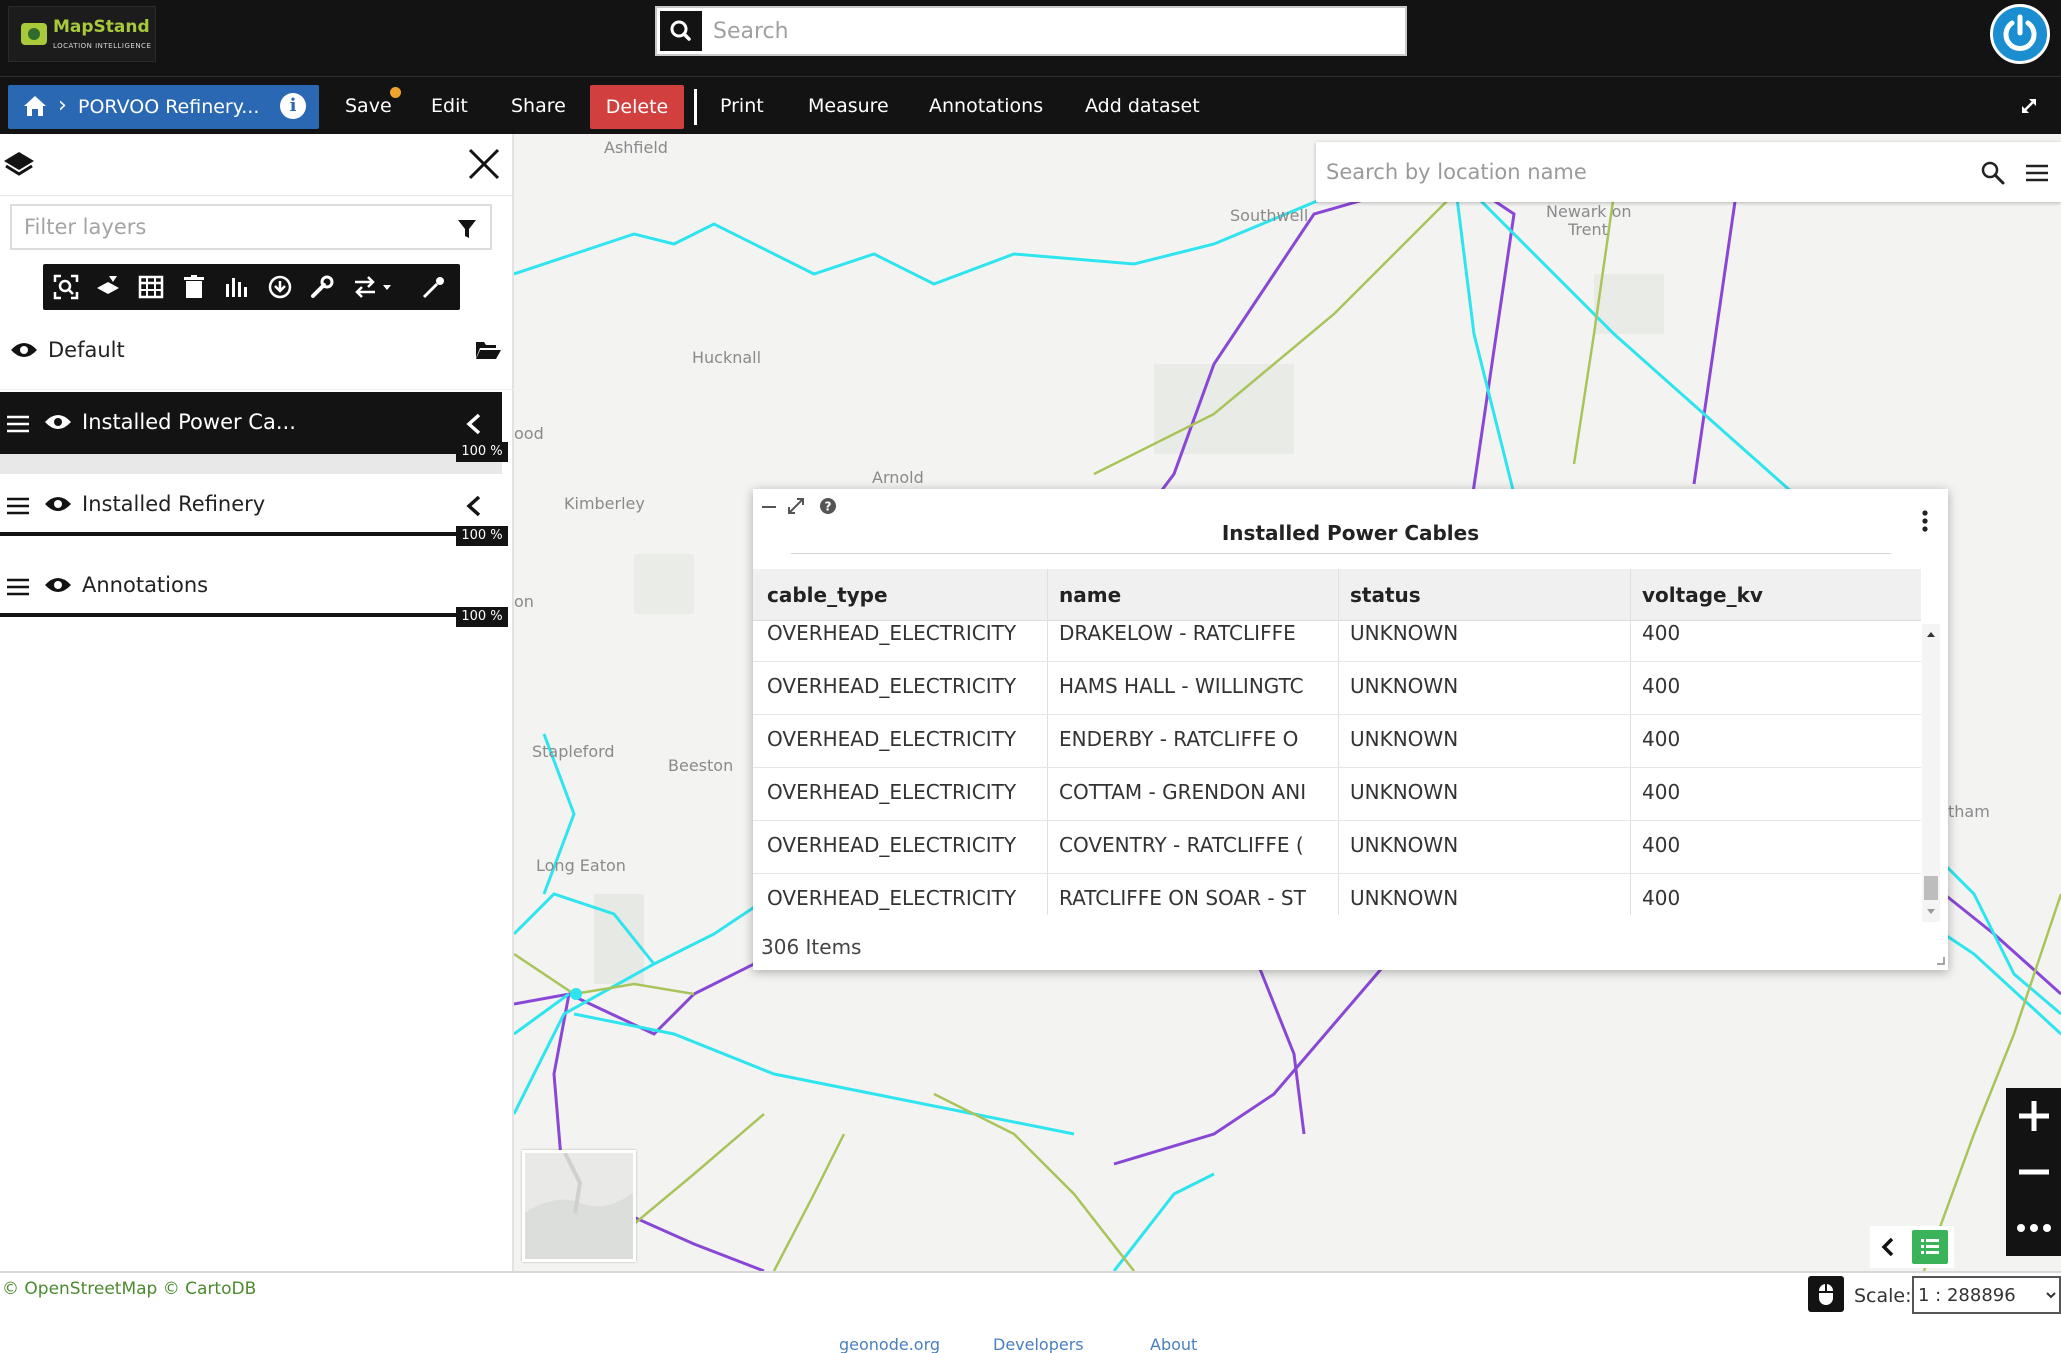 The height and width of the screenshot is (1353, 2061). I want to click on share-button: Share, so click(538, 106).